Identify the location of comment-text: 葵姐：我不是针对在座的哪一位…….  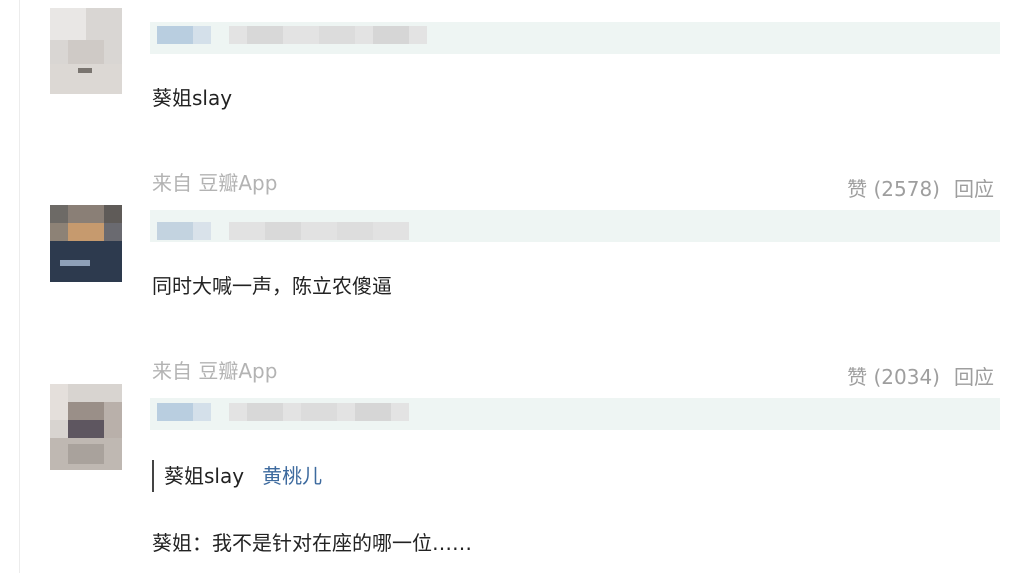
(312, 543).